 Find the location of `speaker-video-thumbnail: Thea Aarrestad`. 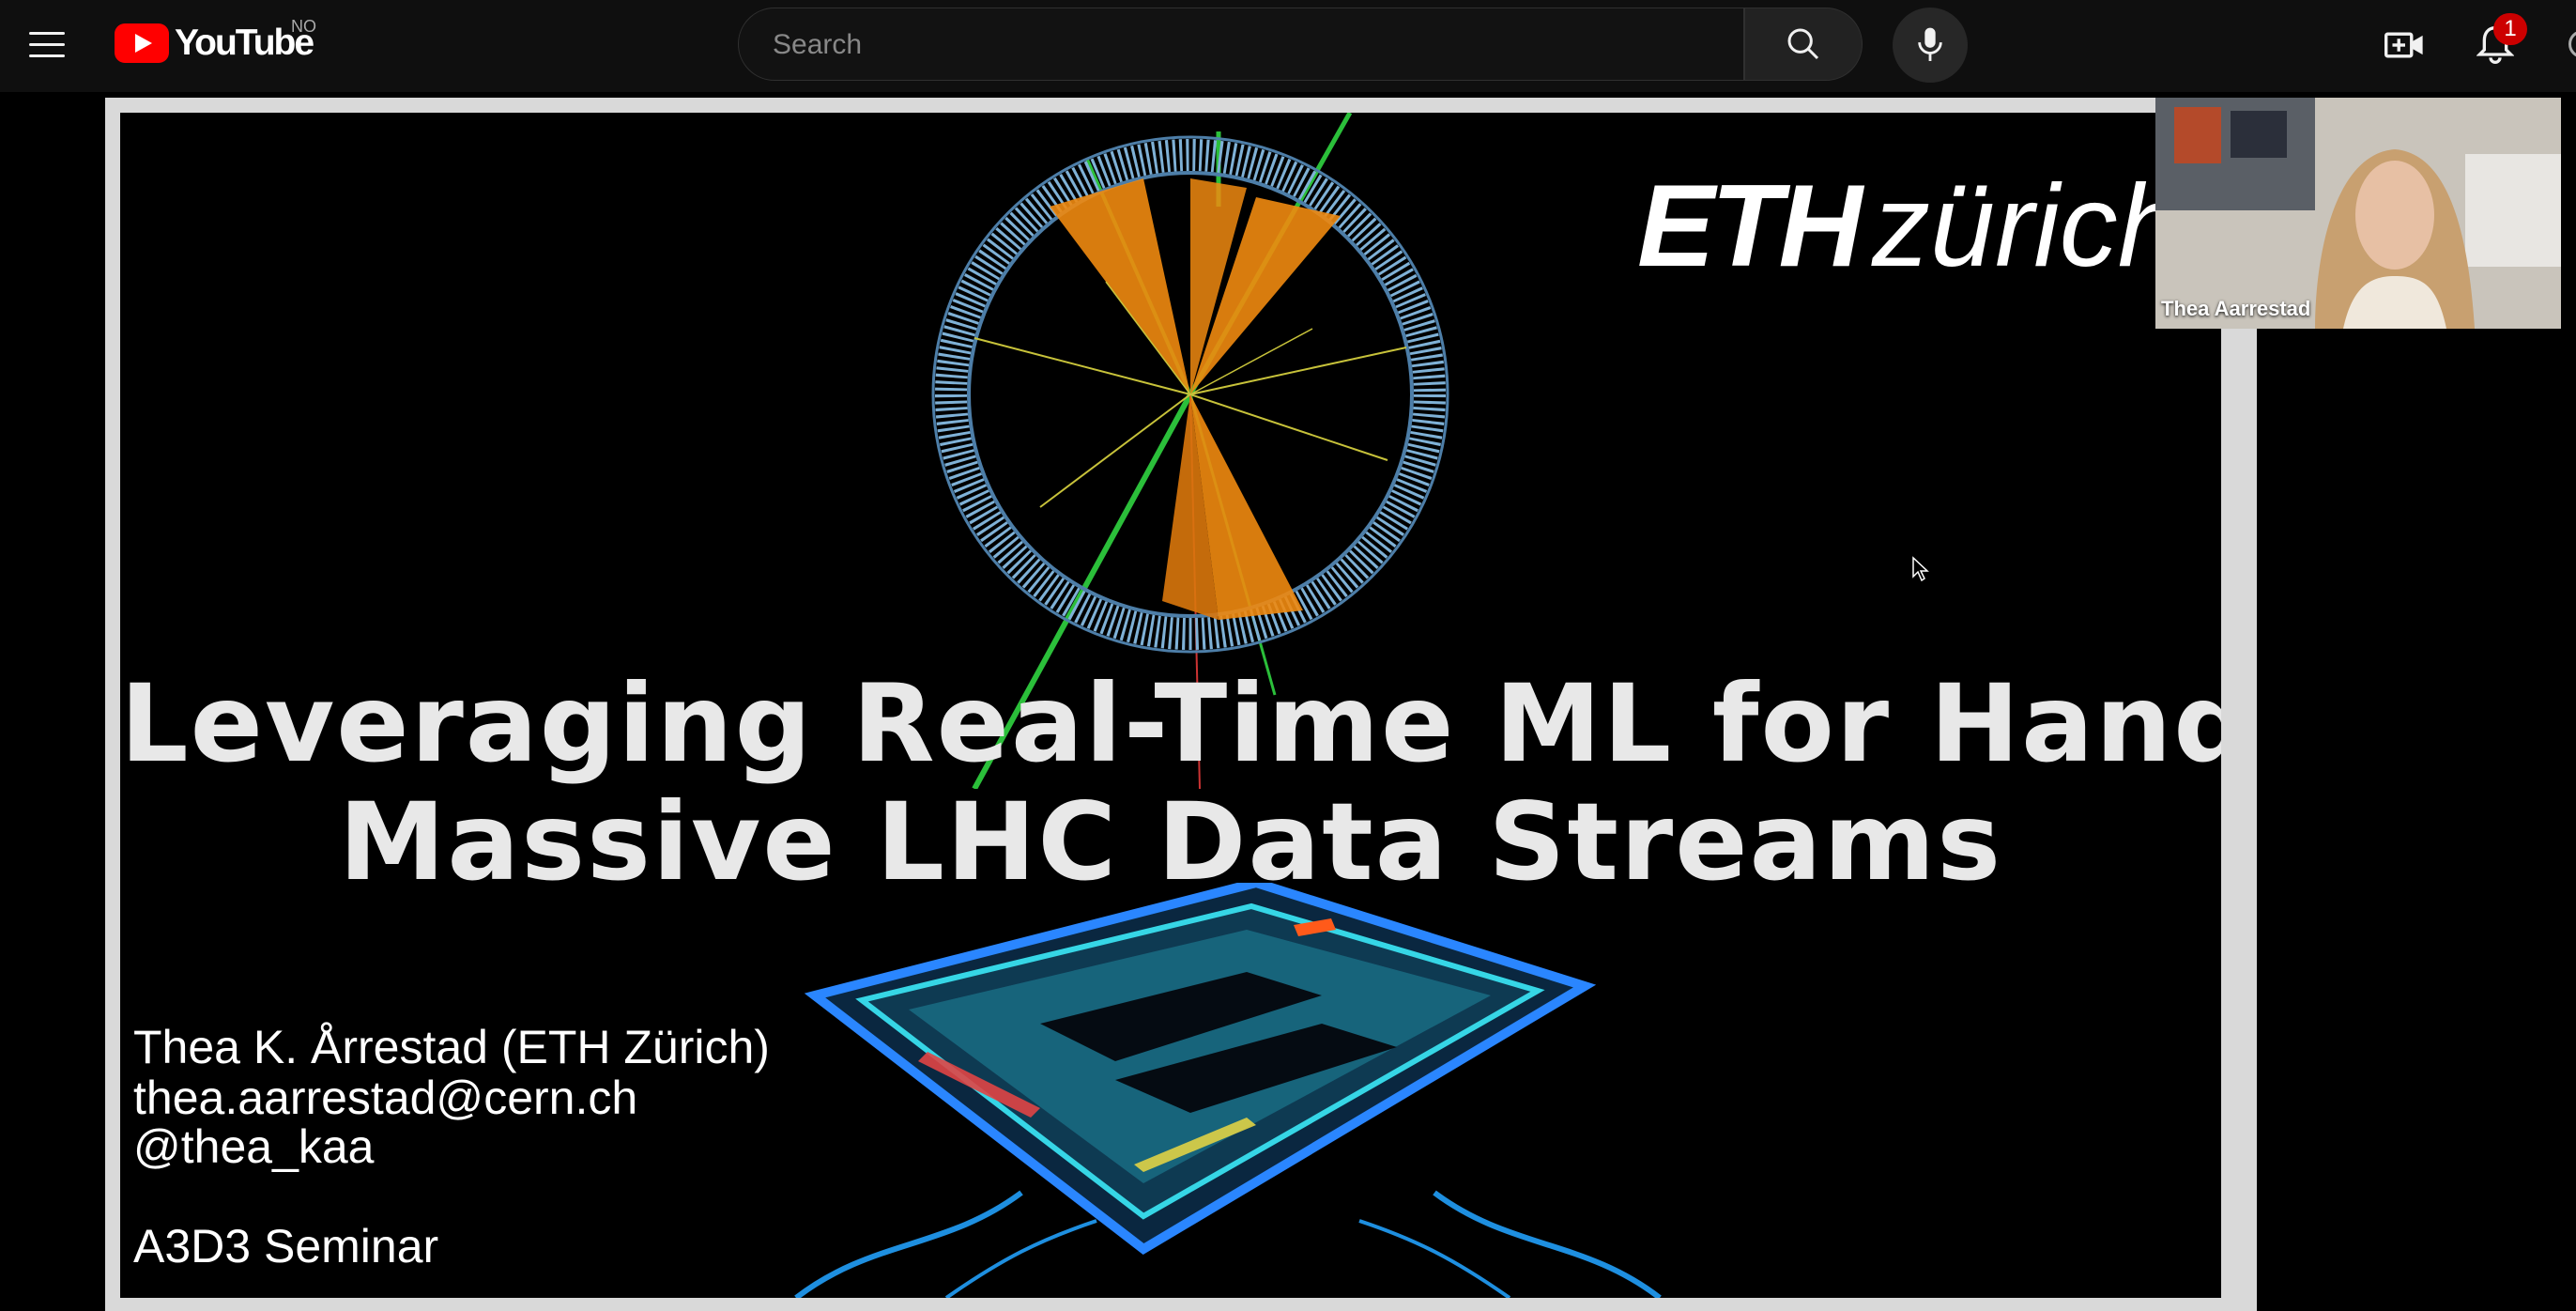

speaker-video-thumbnail: Thea Aarrestad is located at coordinates (2358, 213).